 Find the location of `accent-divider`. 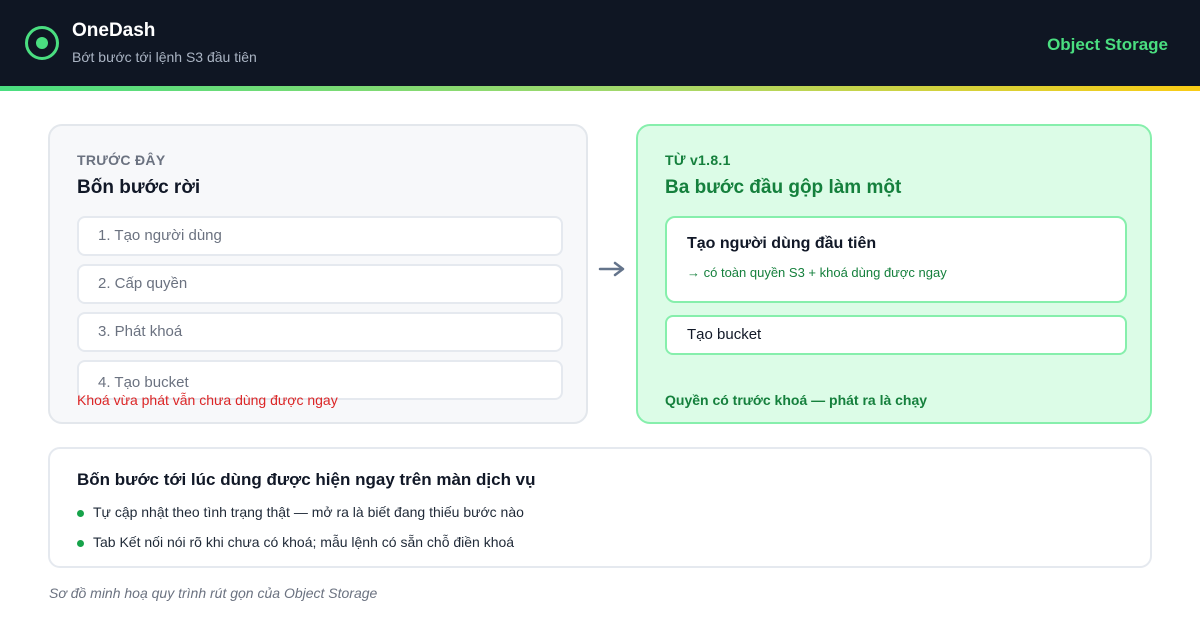

accent-divider is located at coordinates (600, 88).